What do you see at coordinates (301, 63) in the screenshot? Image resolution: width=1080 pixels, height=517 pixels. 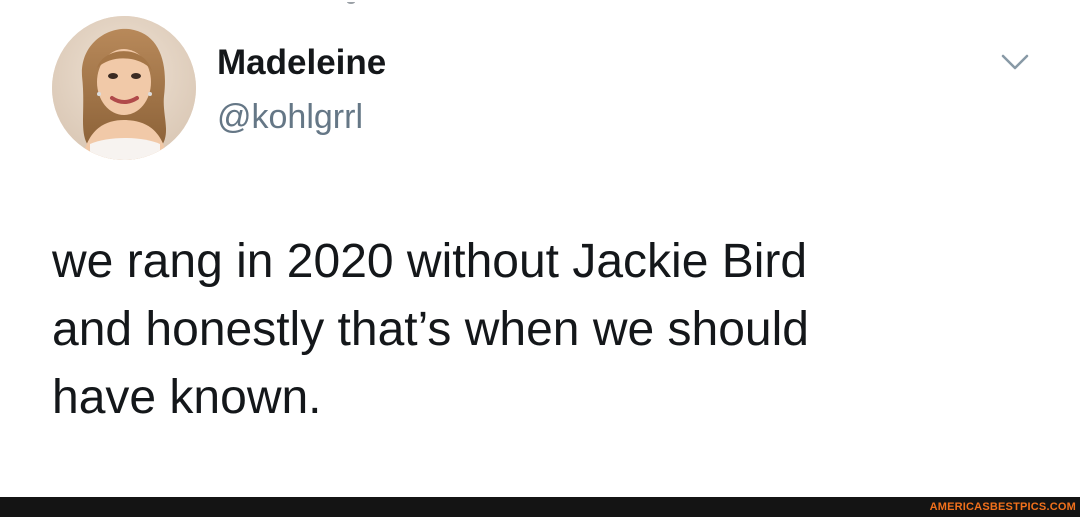 I see `display-name: Madeleine` at bounding box center [301, 63].